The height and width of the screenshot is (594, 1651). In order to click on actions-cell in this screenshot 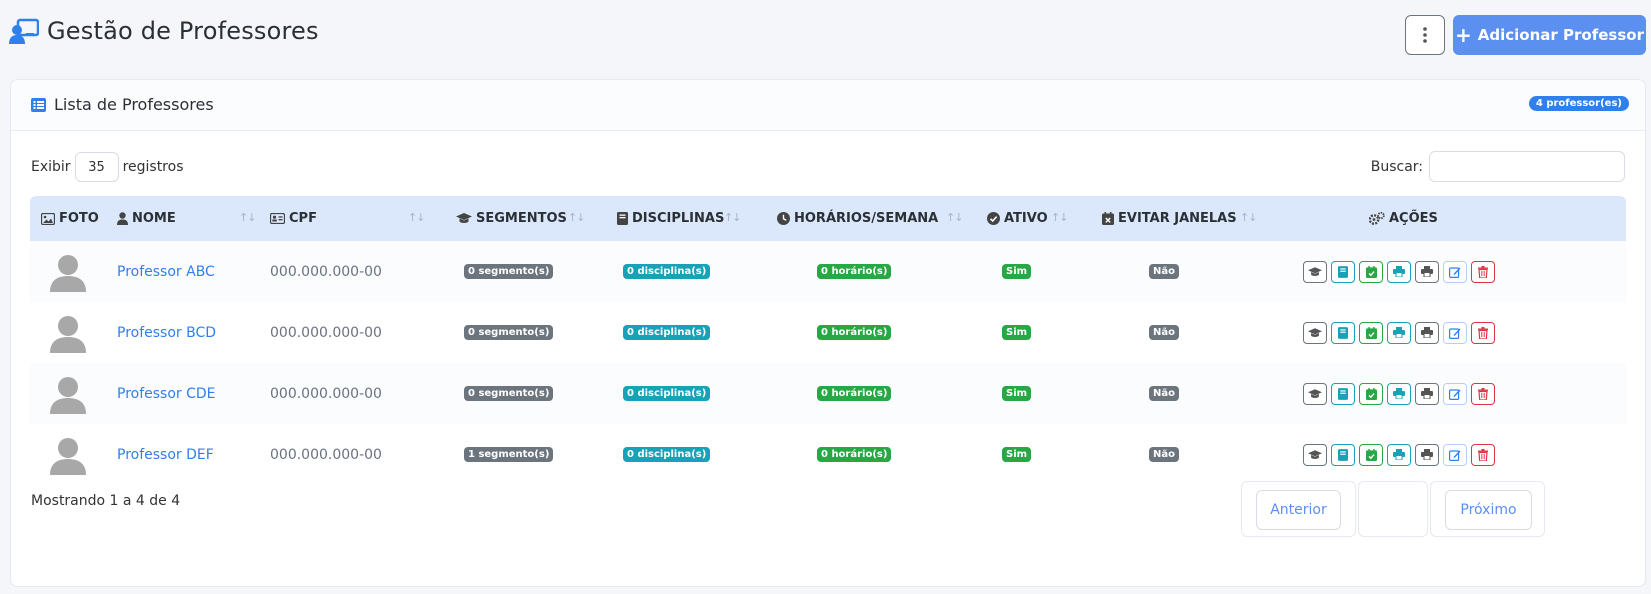, I will do `click(1399, 271)`.